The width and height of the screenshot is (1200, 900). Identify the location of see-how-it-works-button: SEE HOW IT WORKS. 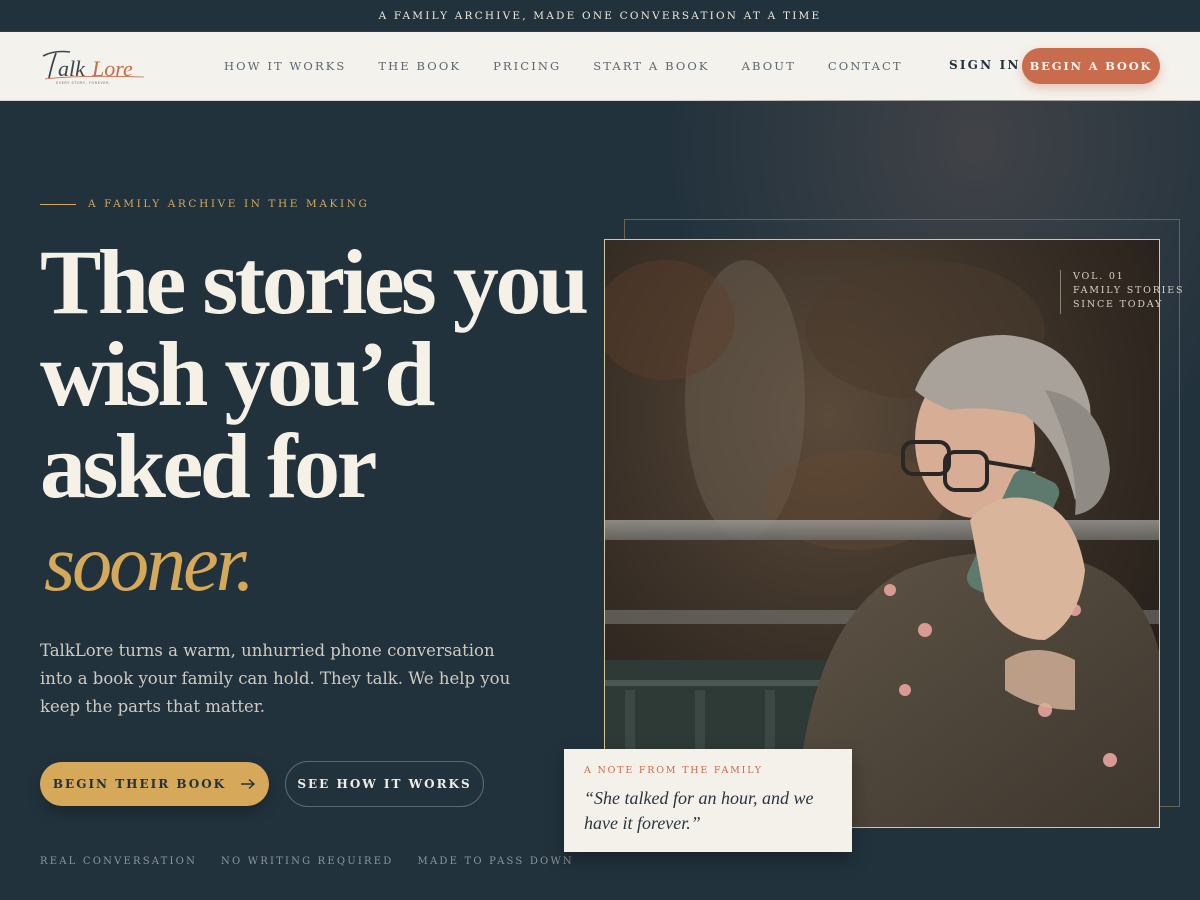
(384, 784).